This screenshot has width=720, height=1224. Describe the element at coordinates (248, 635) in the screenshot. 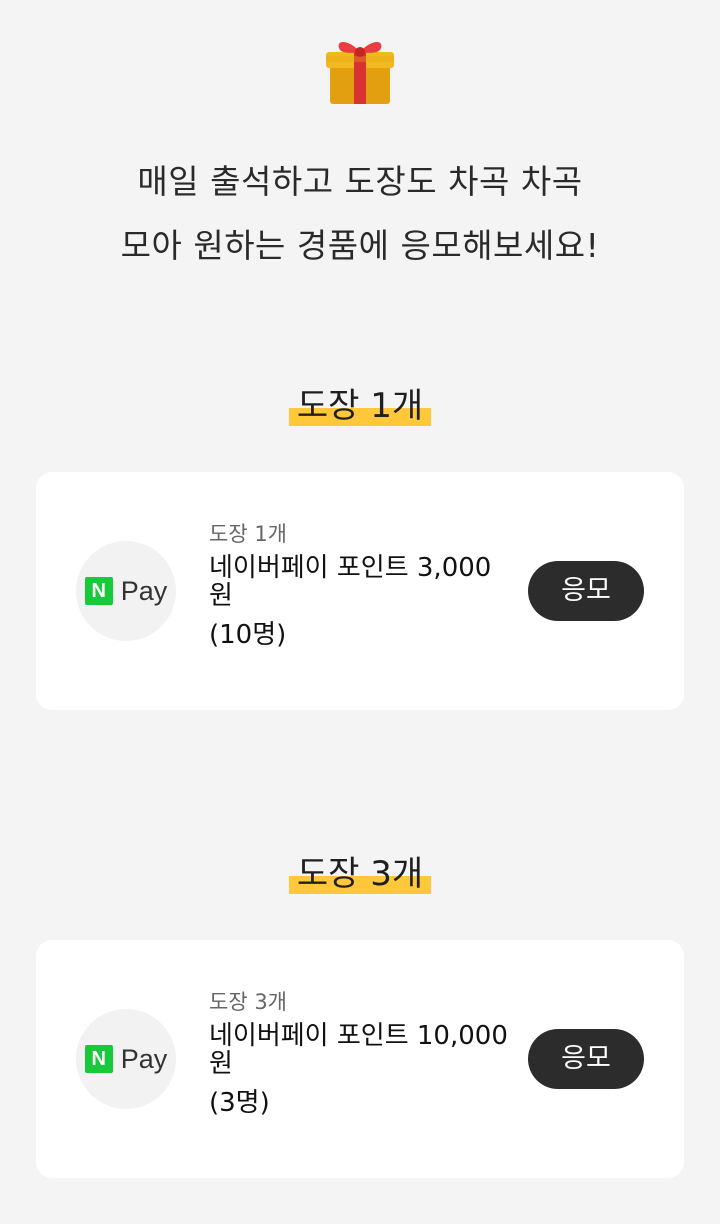

I see `winner-count: (10명)` at that location.